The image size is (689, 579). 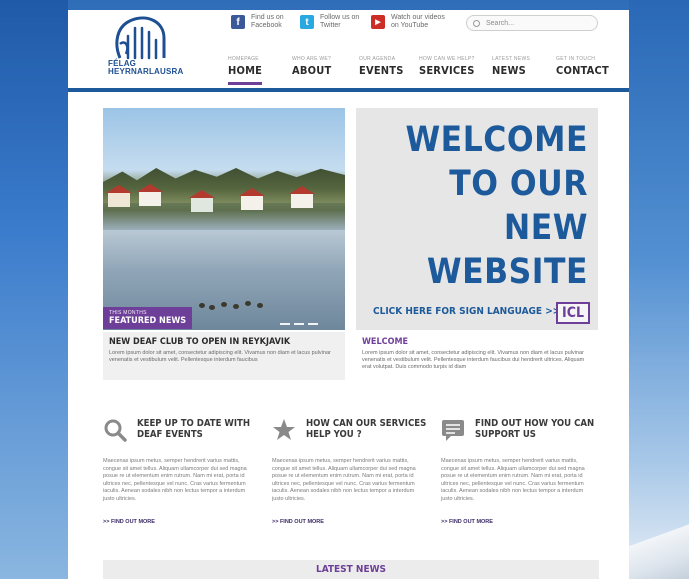 I want to click on twitter-line-2: Twitter, so click(x=330, y=25).